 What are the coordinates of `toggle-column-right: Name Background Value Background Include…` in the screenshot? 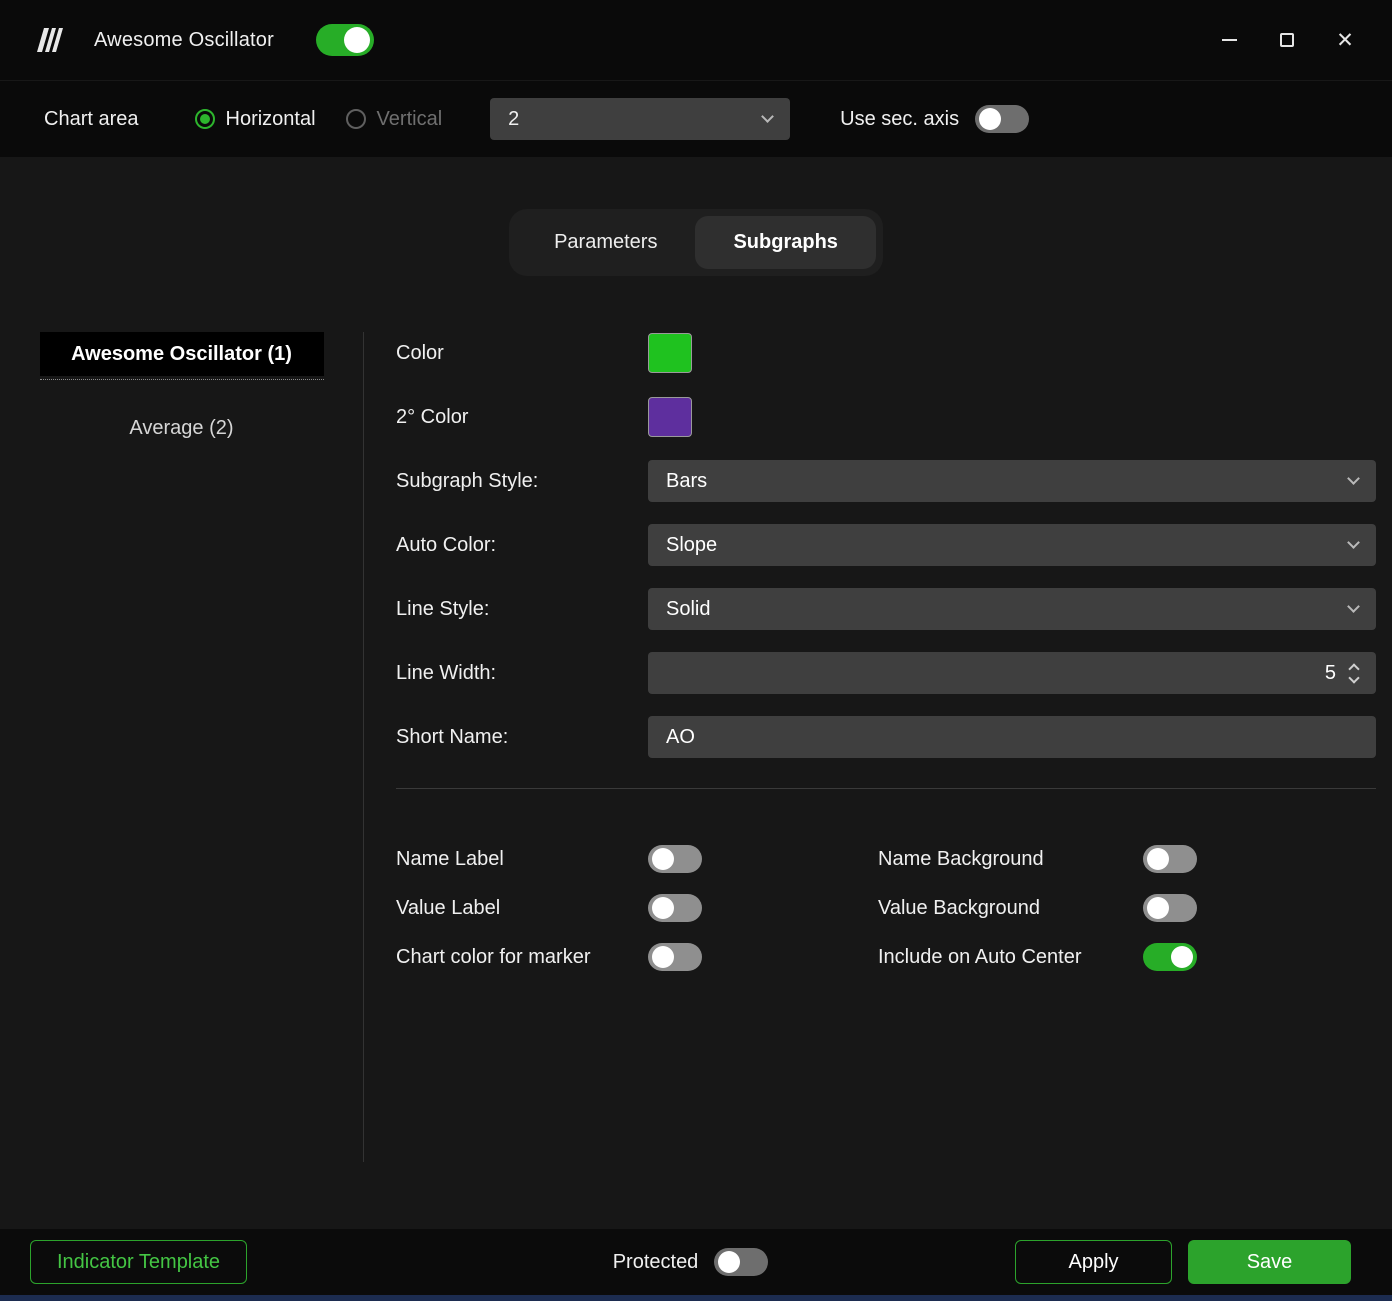 It's located at (1037, 918).